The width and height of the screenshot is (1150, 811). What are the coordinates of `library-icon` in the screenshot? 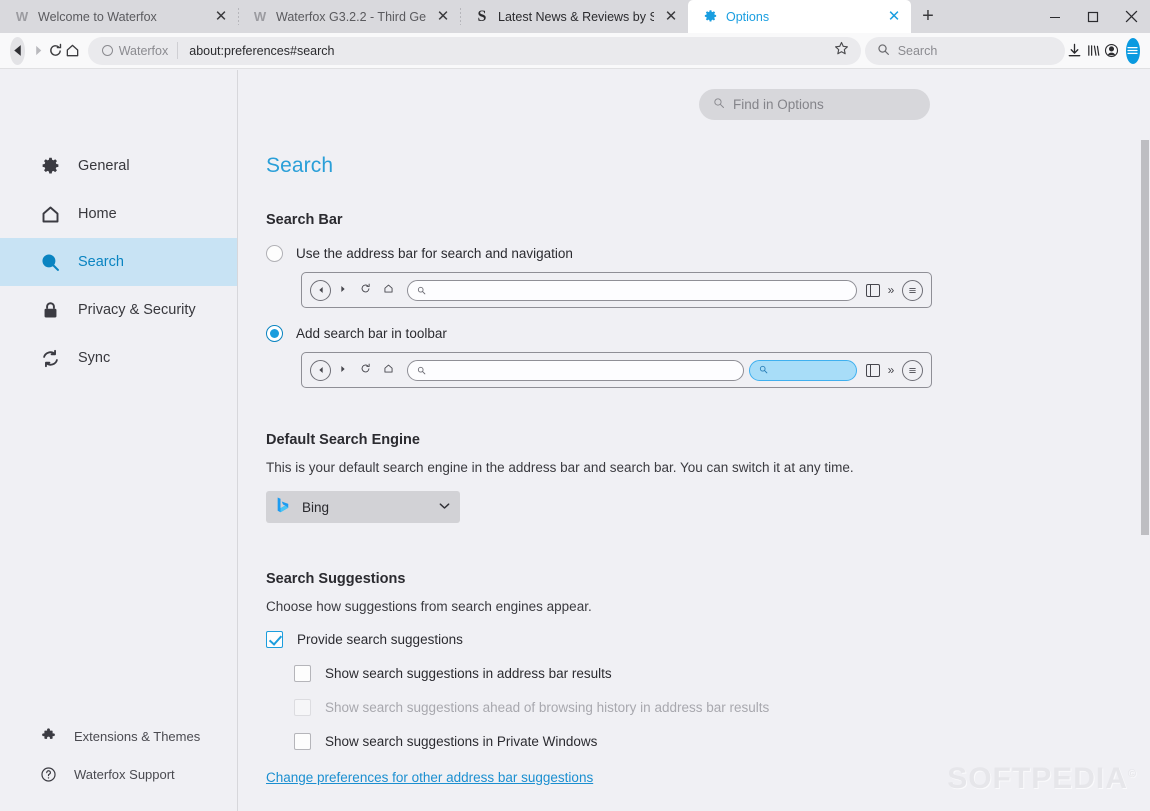 It's located at (1093, 51).